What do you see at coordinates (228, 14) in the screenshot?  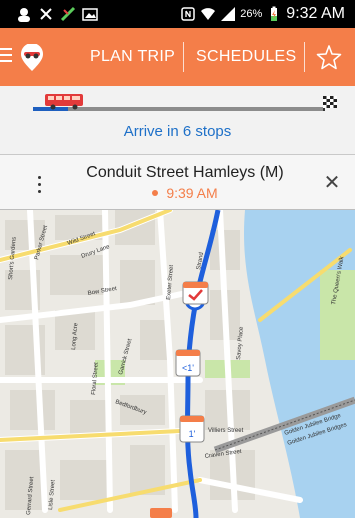 I see `signal-icon` at bounding box center [228, 14].